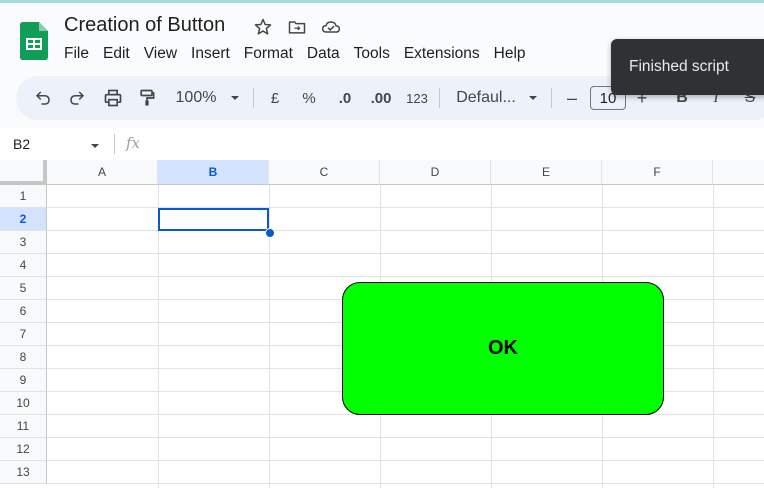 The image size is (764, 488). What do you see at coordinates (102, 172) in the screenshot?
I see `column-header-a: A` at bounding box center [102, 172].